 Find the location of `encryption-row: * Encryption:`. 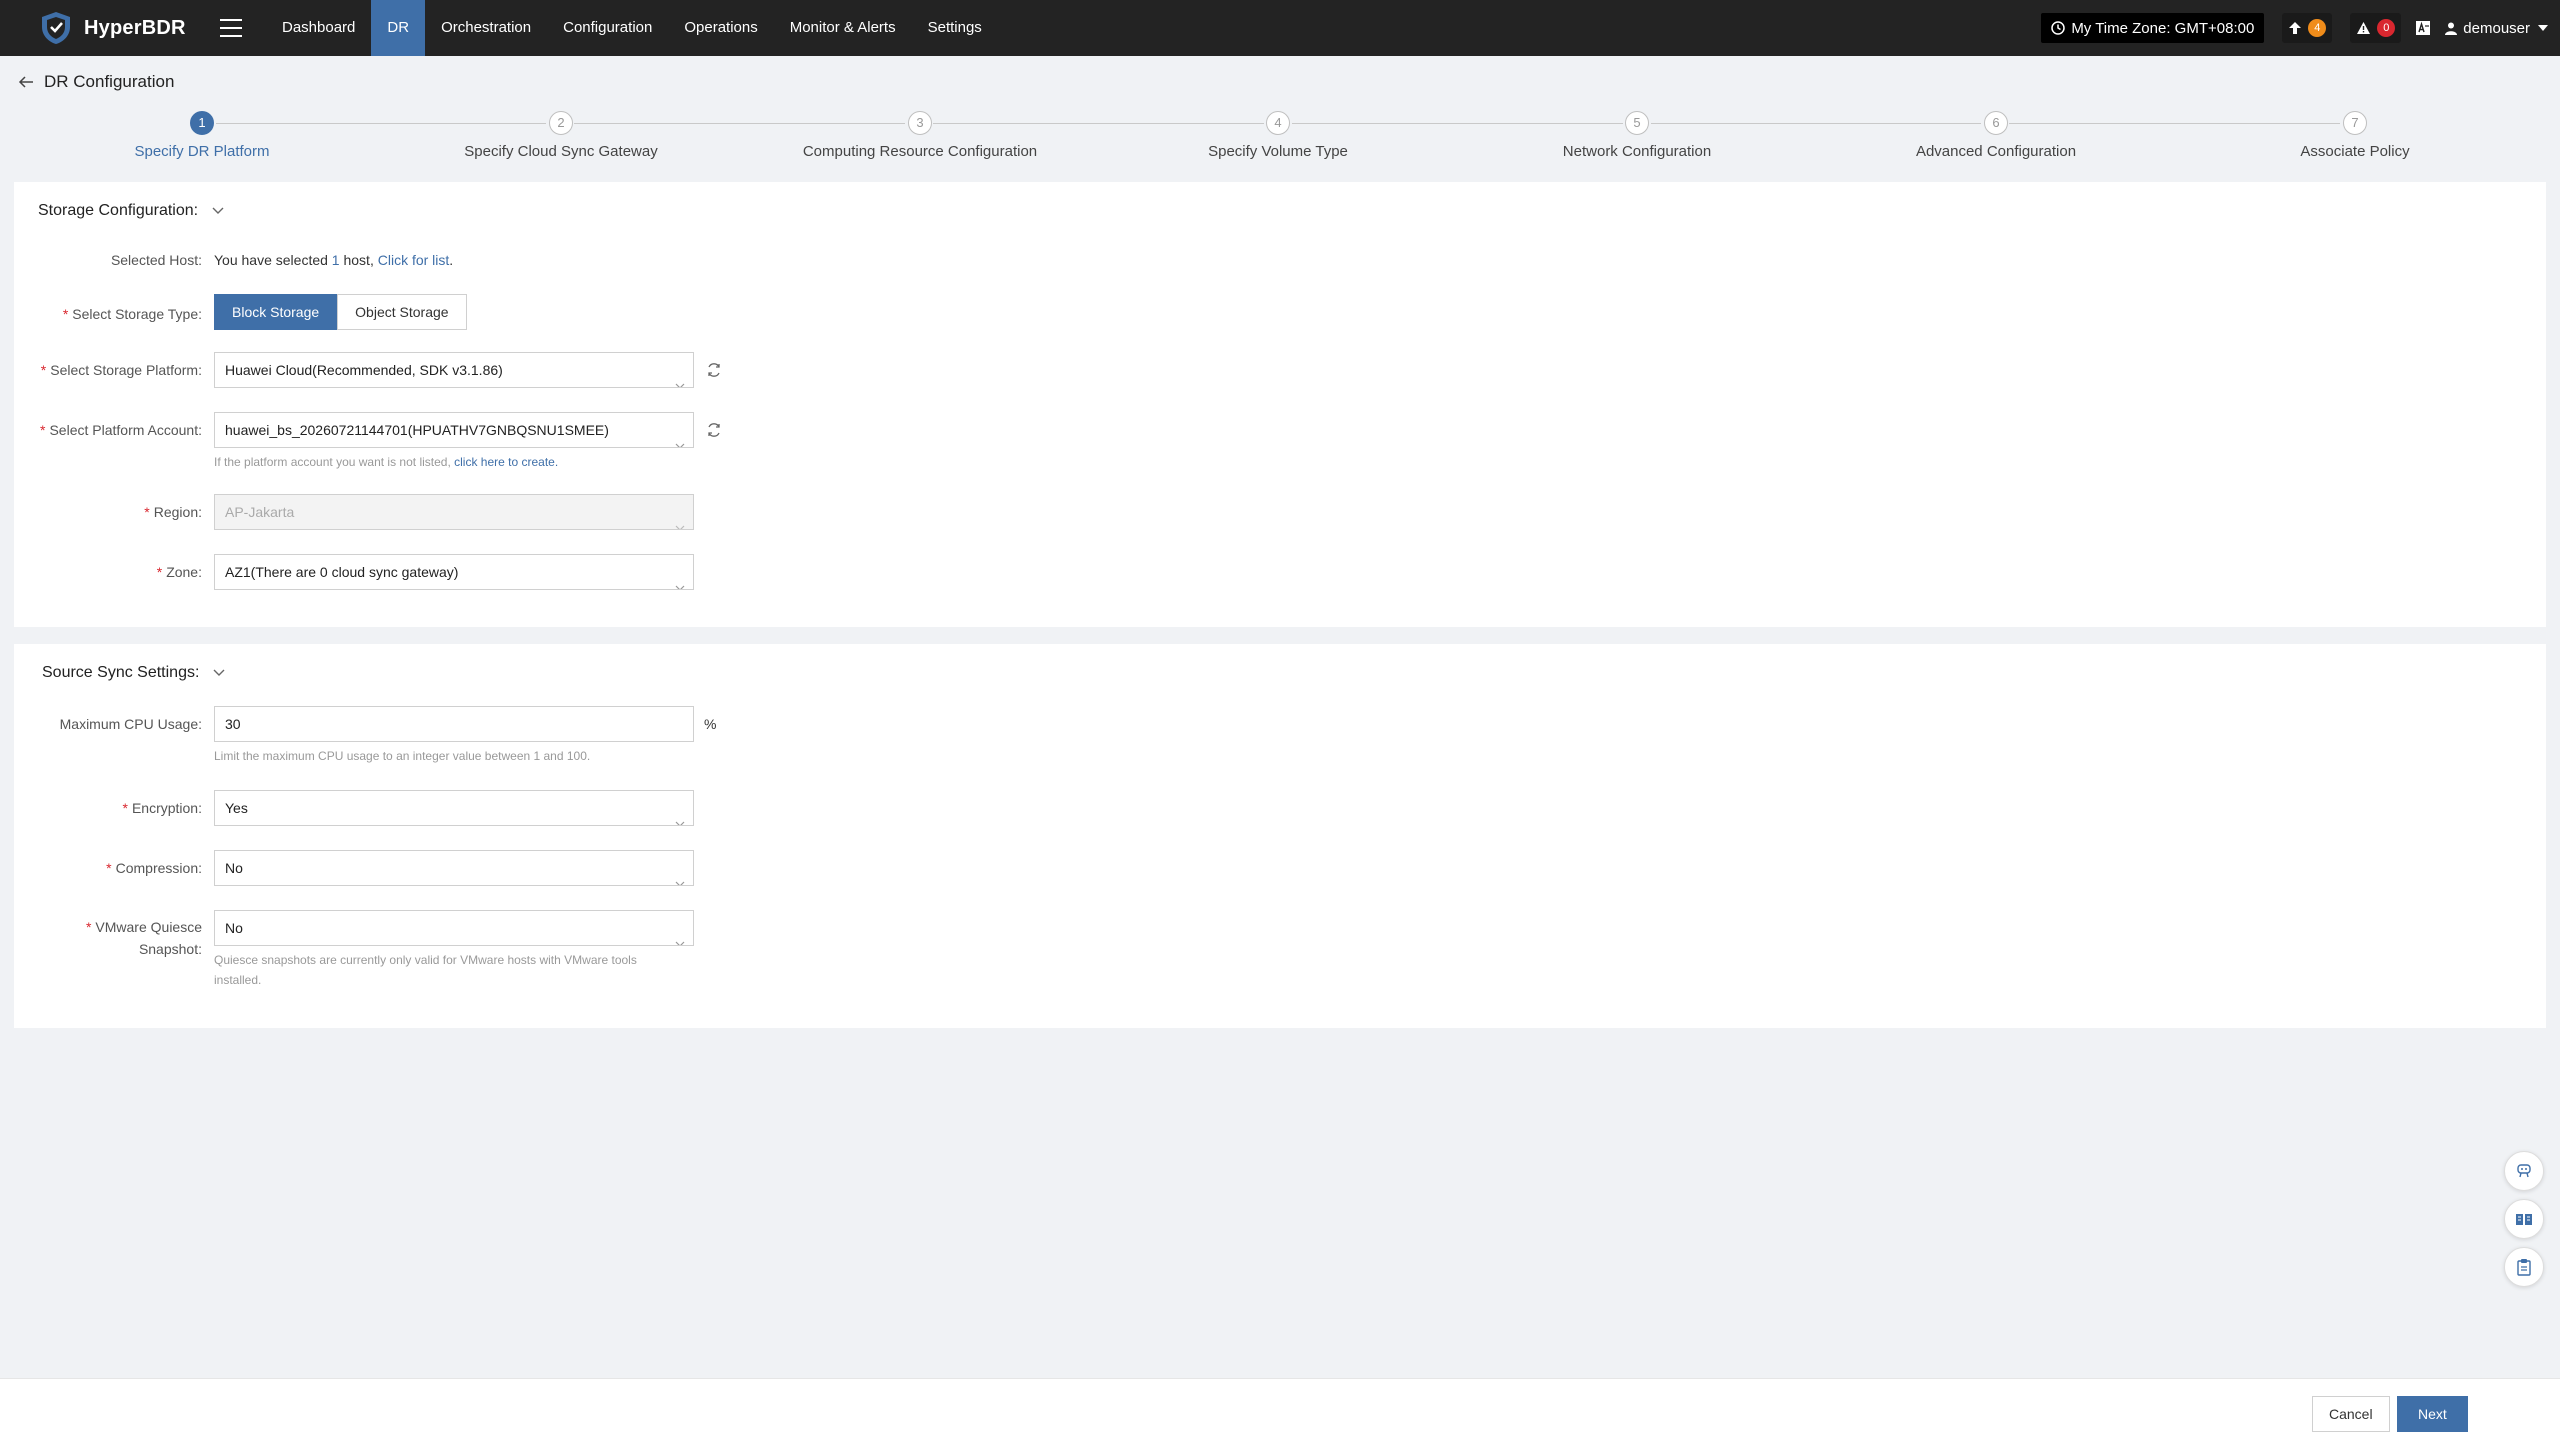

encryption-row: * Encryption: is located at coordinates (114, 808).